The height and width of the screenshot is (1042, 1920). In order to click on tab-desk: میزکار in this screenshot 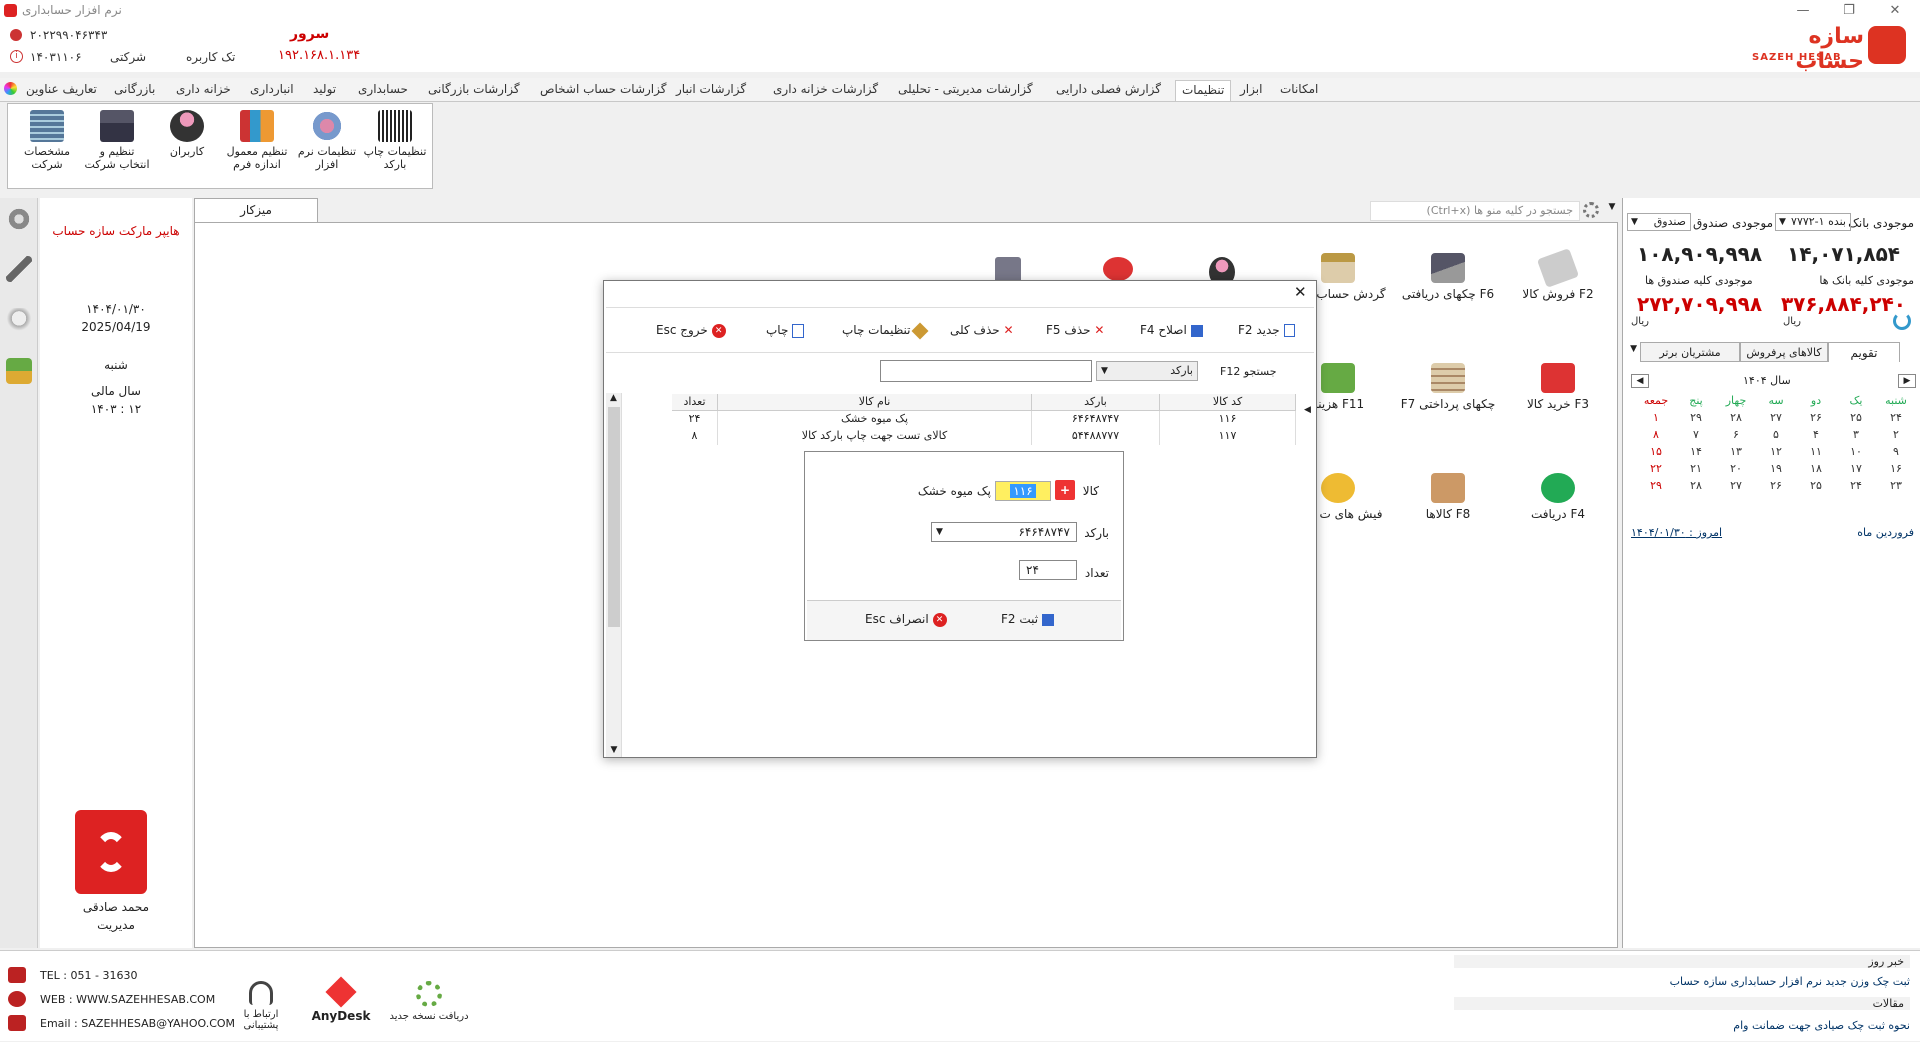, I will do `click(256, 210)`.